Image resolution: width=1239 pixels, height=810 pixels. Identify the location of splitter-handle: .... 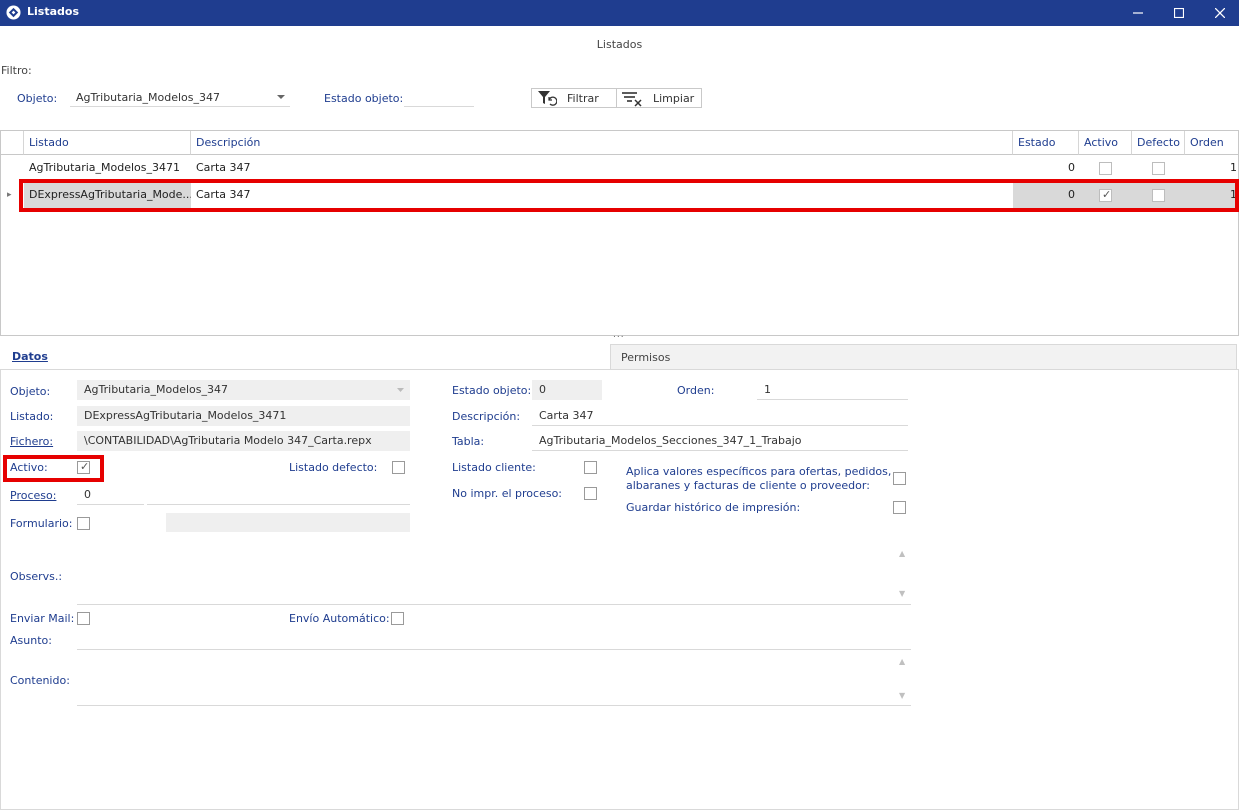
(619, 335).